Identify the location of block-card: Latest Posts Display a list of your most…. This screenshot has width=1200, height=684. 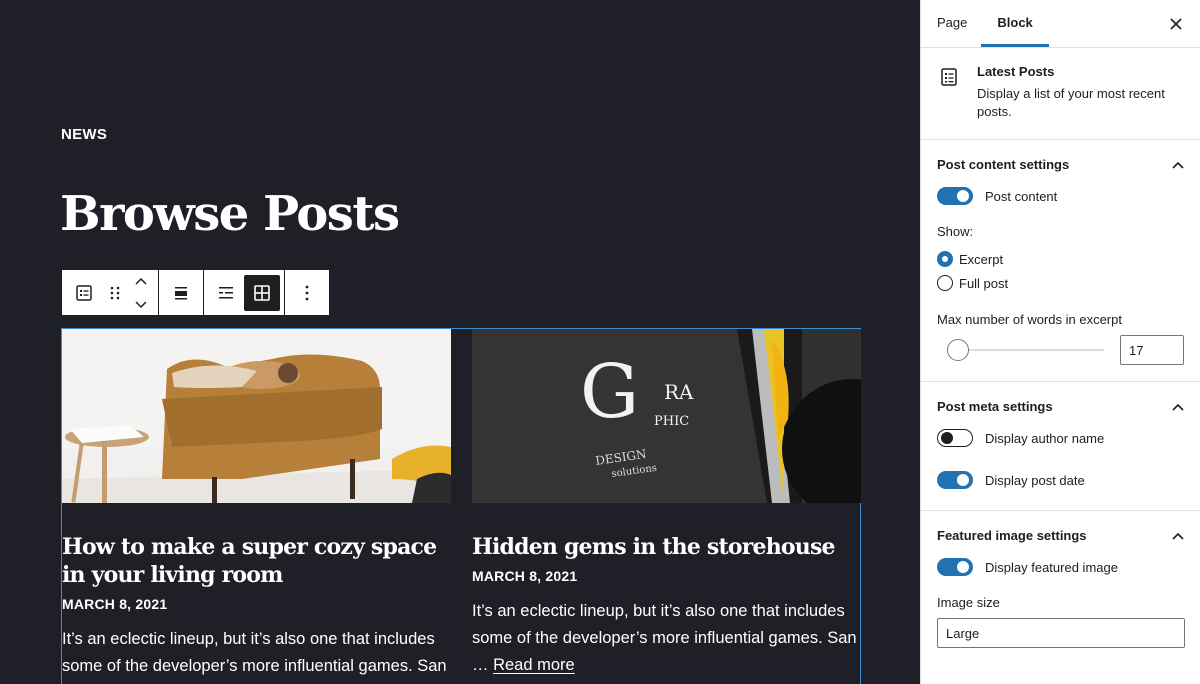
(1060, 94).